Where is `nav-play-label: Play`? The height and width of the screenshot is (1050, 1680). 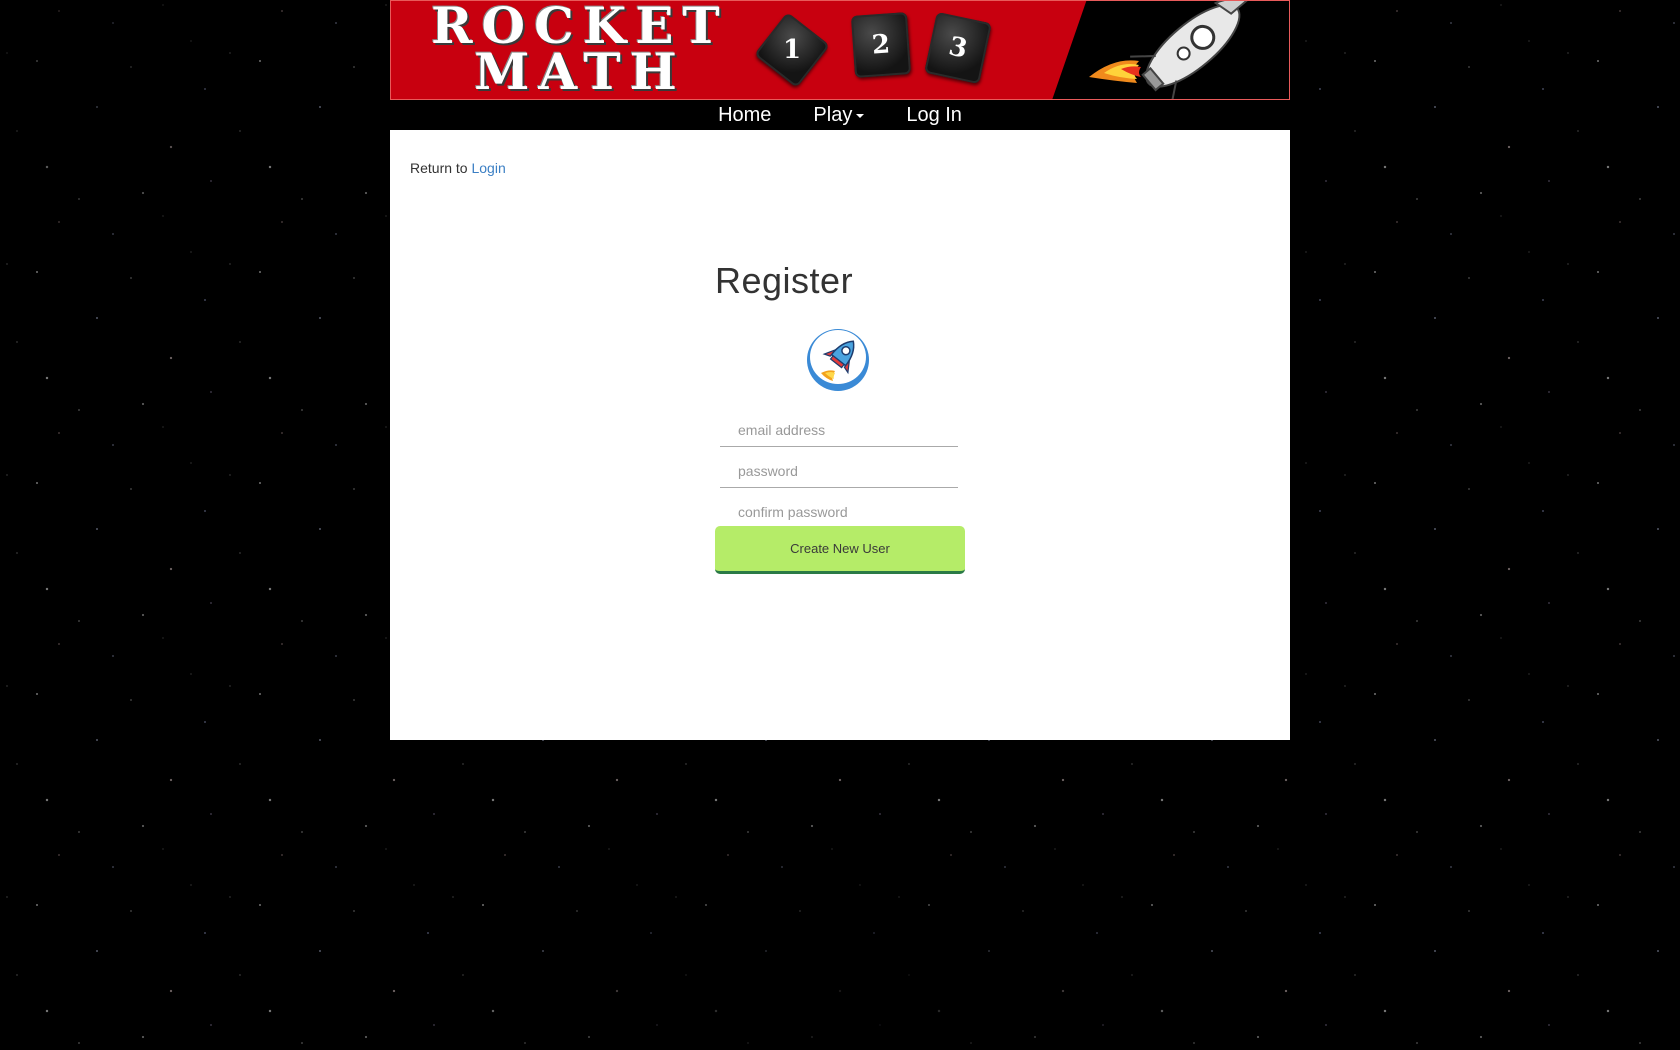 nav-play-label: Play is located at coordinates (833, 115).